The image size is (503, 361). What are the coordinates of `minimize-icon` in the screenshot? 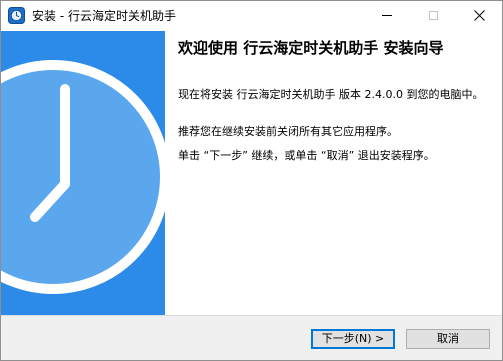 It's located at (387, 15).